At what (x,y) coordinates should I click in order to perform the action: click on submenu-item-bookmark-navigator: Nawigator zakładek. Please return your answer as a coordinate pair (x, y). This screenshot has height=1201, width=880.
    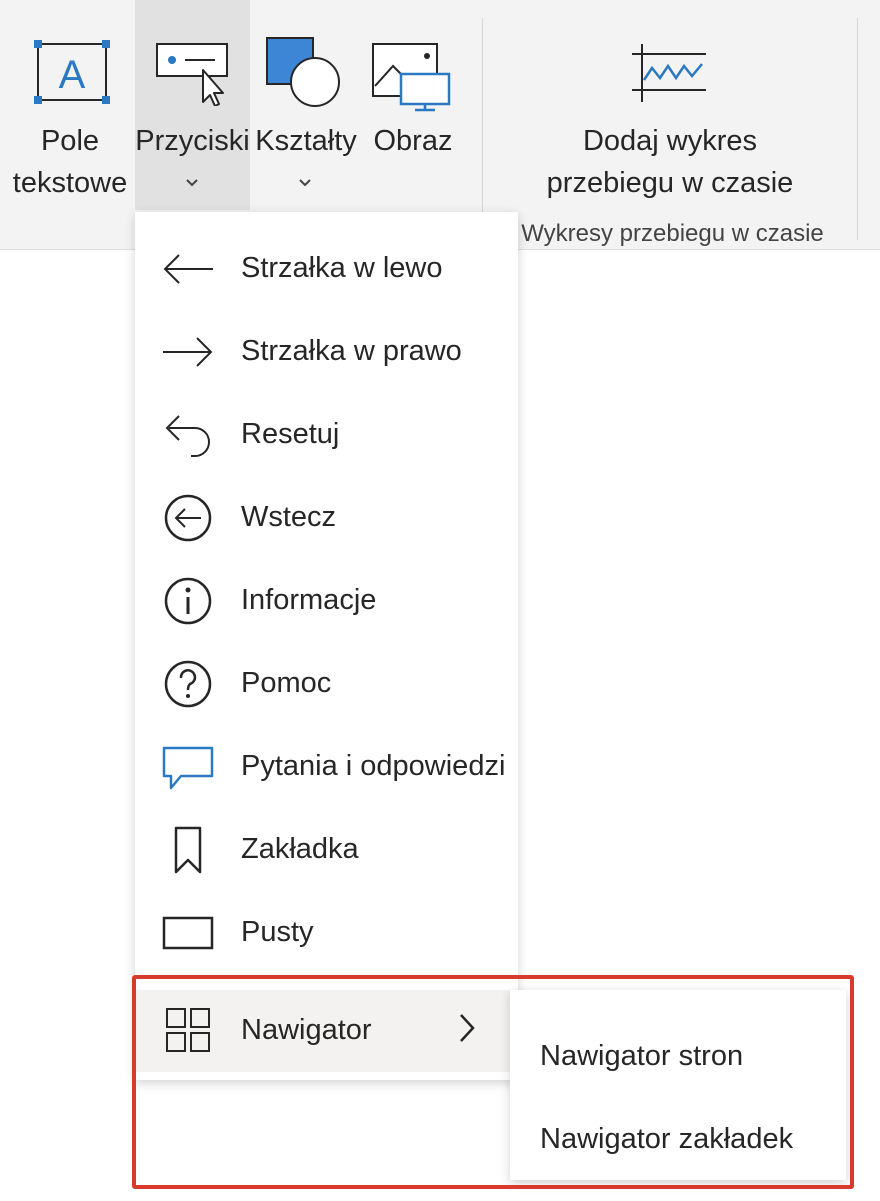
    Looking at the image, I should click on (678, 1130).